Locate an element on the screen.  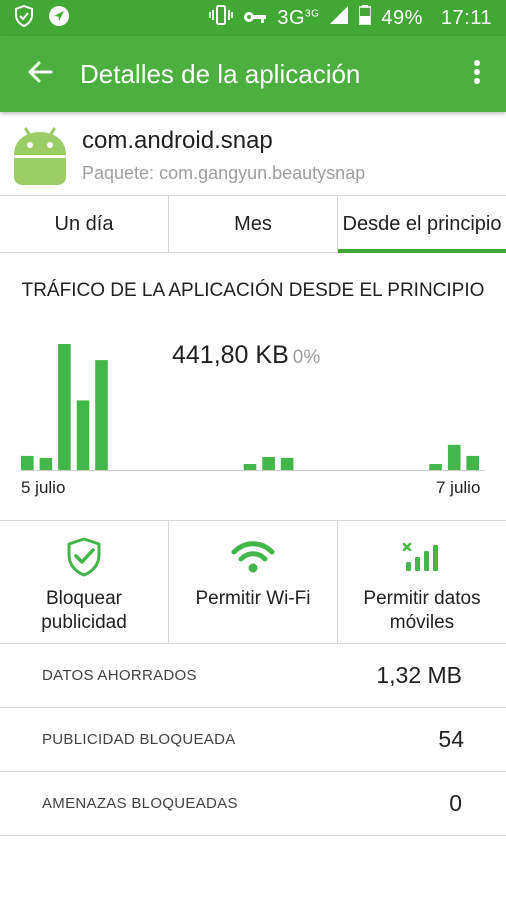
allow-mobile-data-button: Permitir datos móviles is located at coordinates (422, 582).